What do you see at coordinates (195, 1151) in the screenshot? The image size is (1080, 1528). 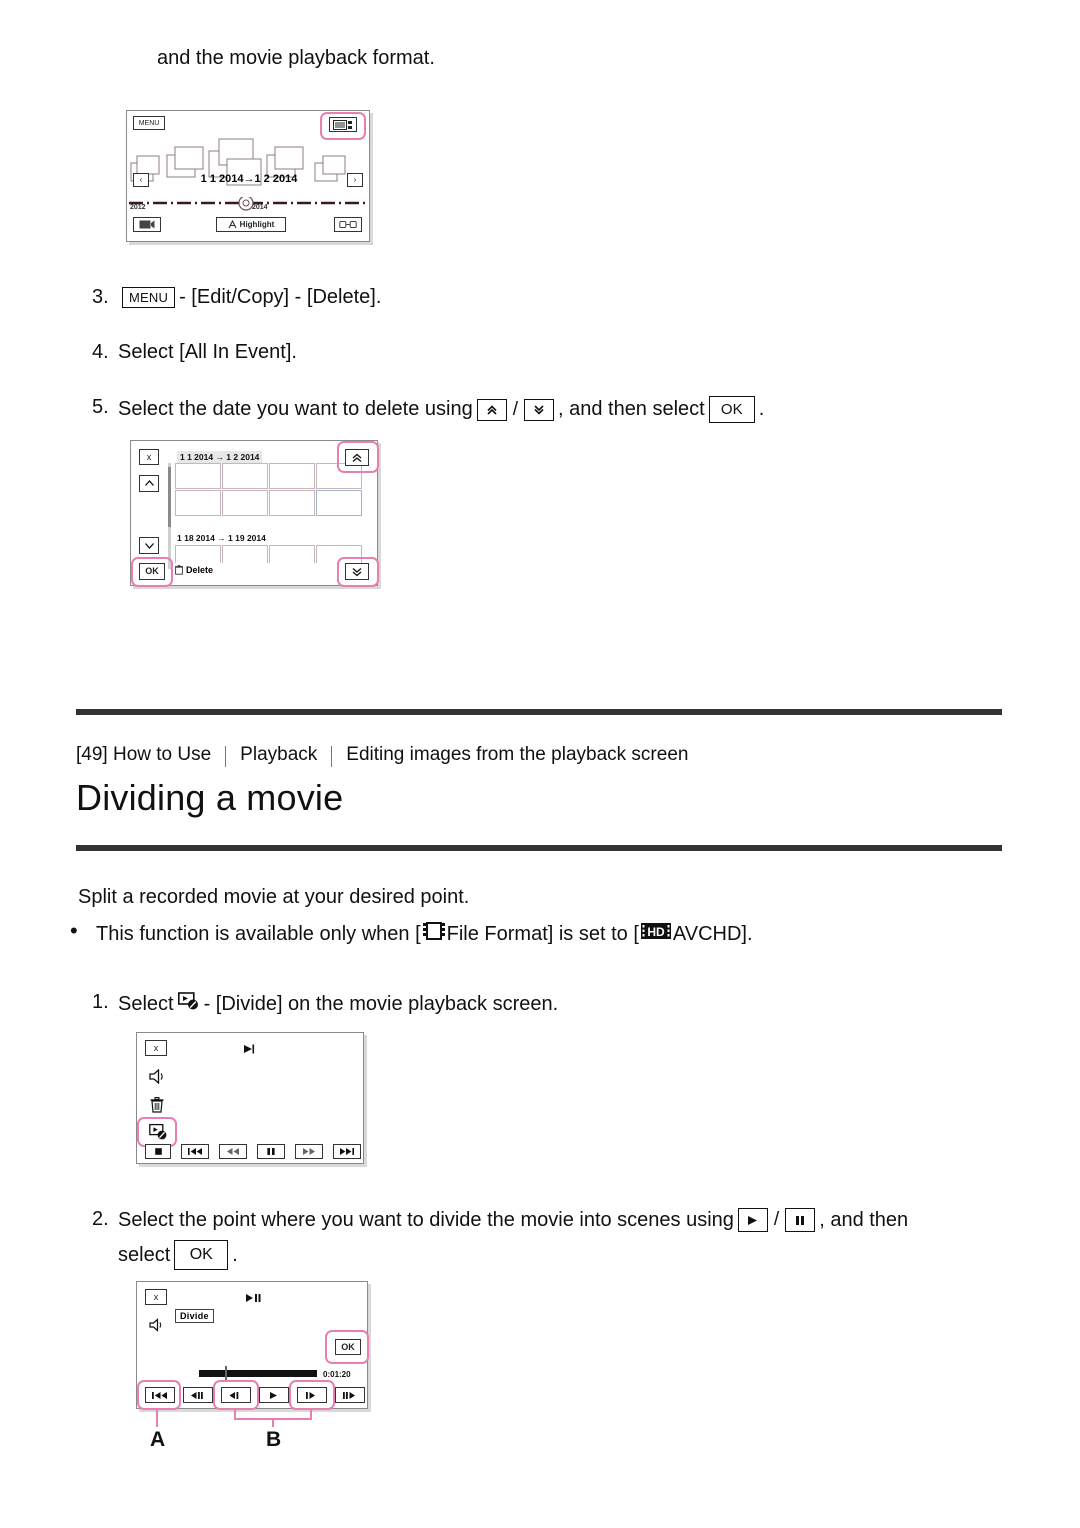 I see `skip-back-button` at bounding box center [195, 1151].